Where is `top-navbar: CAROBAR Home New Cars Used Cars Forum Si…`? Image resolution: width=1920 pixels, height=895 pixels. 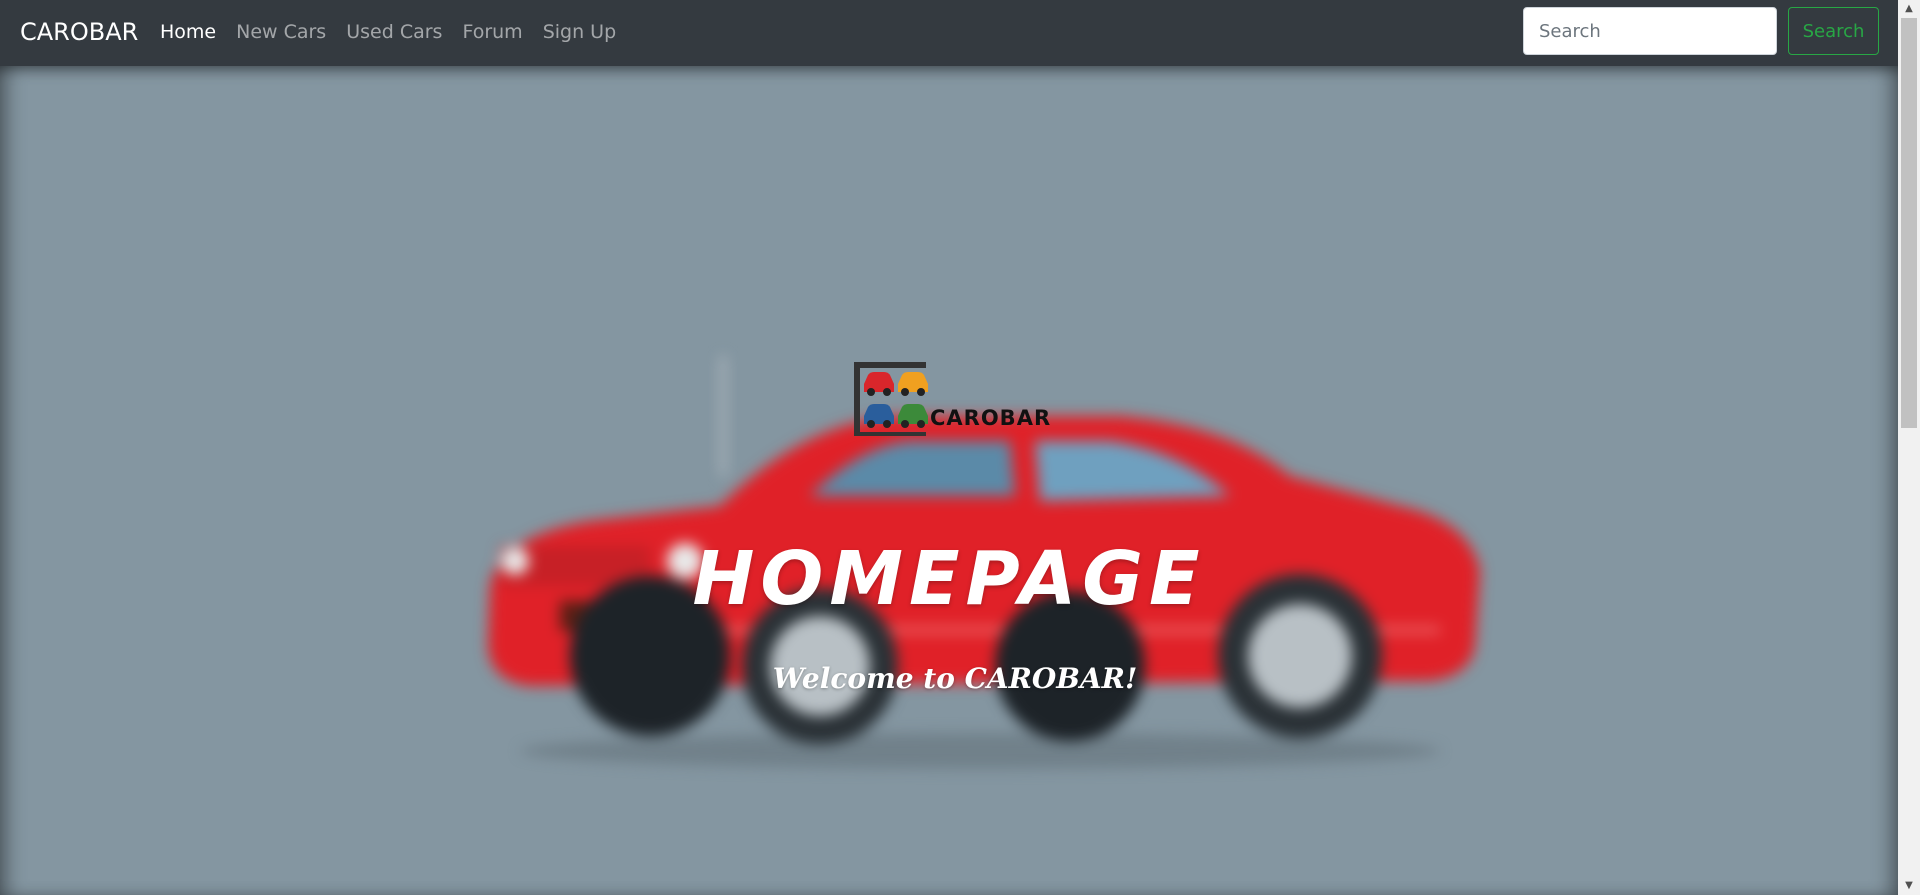 top-navbar: CAROBAR Home New Cars Used Cars Forum Si… is located at coordinates (949, 33).